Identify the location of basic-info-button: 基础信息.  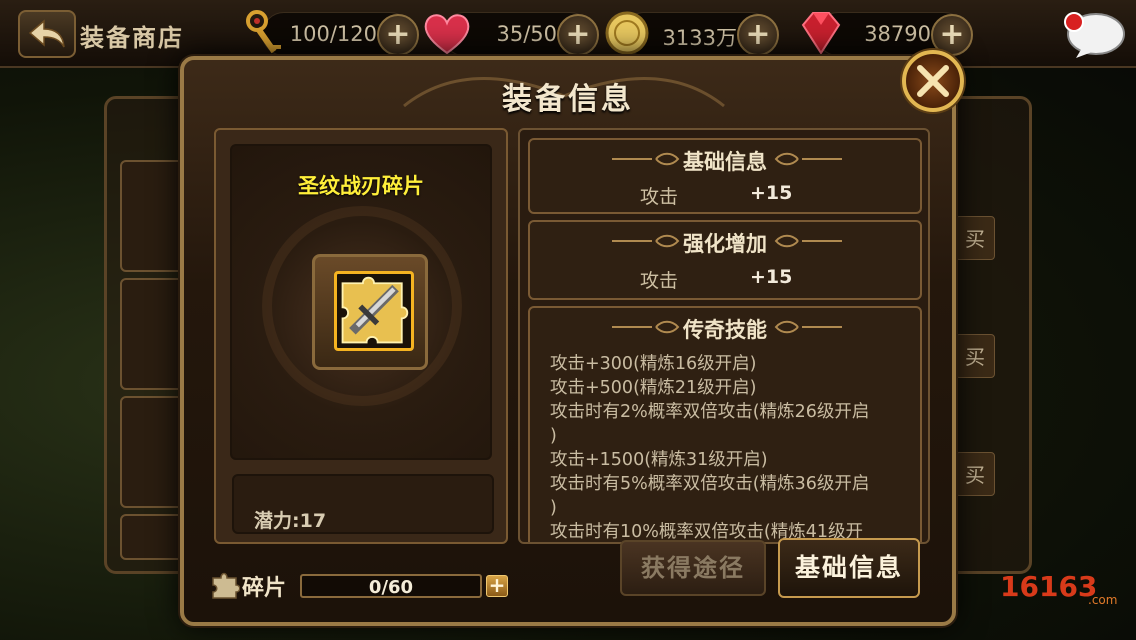
(849, 568).